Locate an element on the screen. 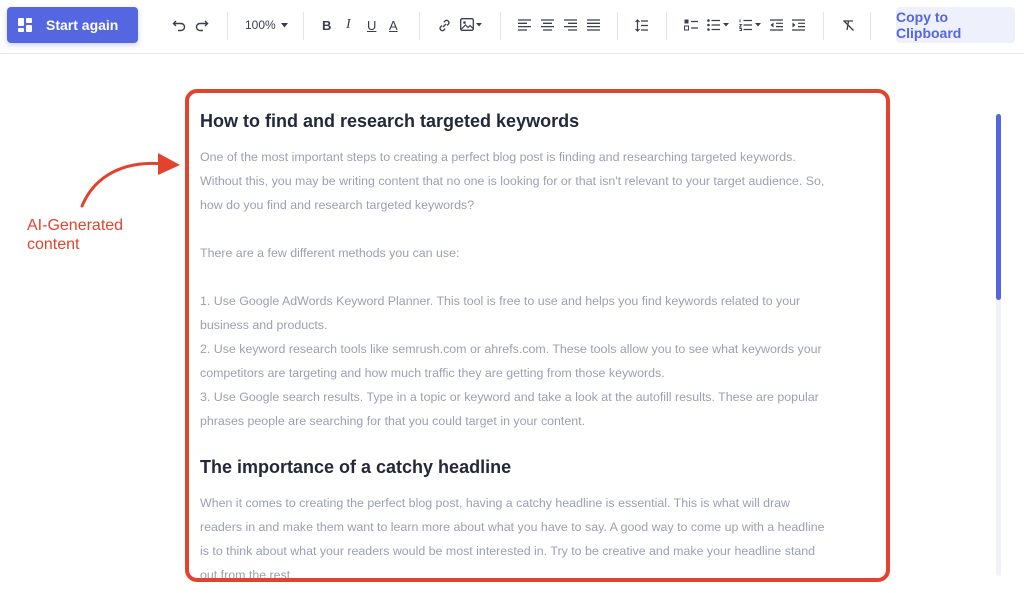 This screenshot has height=593, width=1024. line-spacing-icon is located at coordinates (641, 25).